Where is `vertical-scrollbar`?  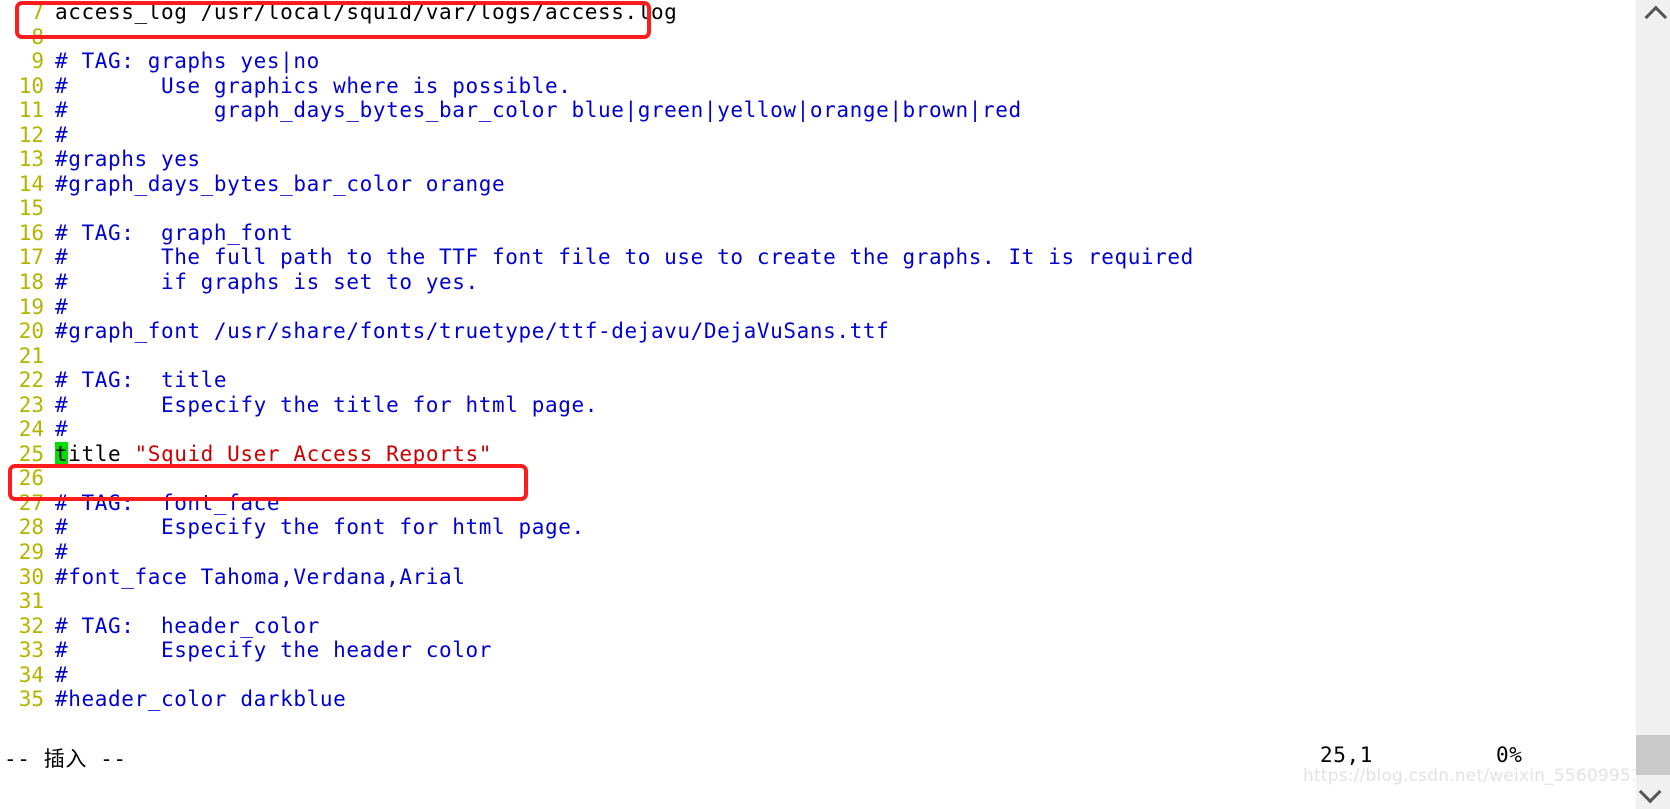
vertical-scrollbar is located at coordinates (1652, 404).